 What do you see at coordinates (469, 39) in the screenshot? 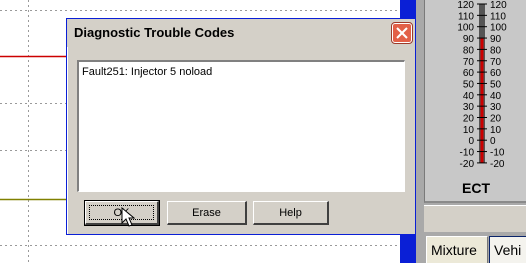
I see `gauge-tick-label-left: 90` at bounding box center [469, 39].